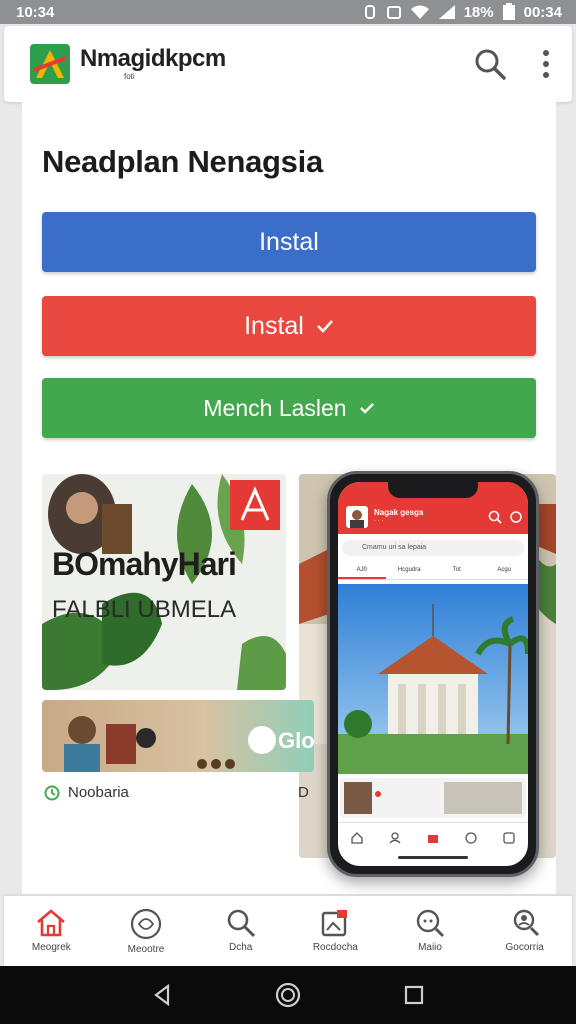 The height and width of the screenshot is (1024, 576). I want to click on phone-home-icon, so click(357, 837).